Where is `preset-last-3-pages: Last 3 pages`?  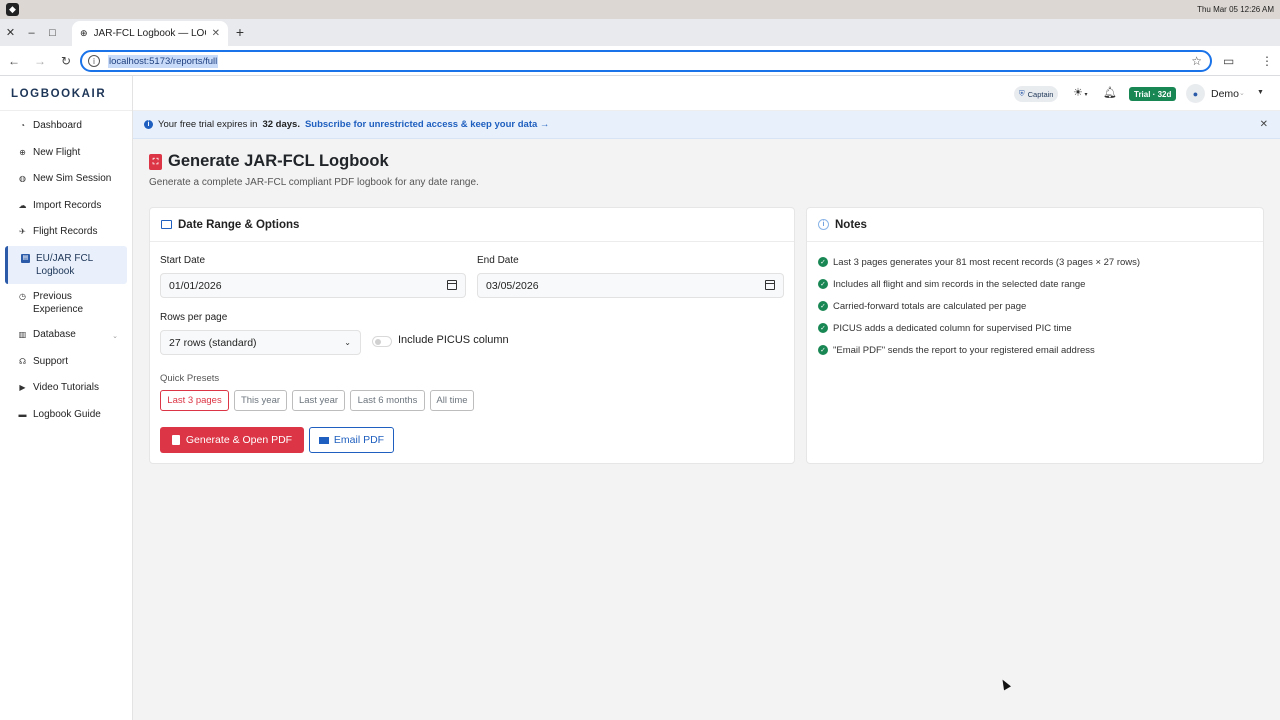 preset-last-3-pages: Last 3 pages is located at coordinates (194, 400).